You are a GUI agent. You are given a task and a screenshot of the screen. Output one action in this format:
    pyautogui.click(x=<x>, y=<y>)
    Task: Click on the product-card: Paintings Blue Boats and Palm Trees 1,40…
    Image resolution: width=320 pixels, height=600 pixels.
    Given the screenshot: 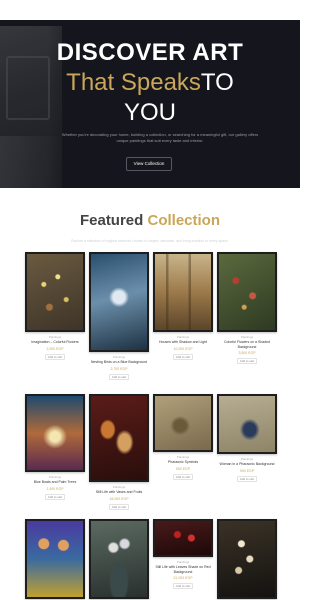 What is the action you would take?
    pyautogui.click(x=55, y=447)
    